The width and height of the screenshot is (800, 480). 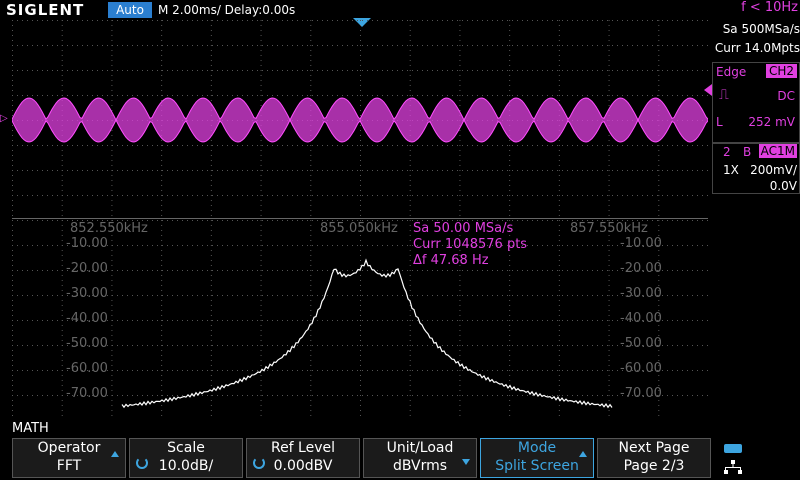 What do you see at coordinates (777, 151) in the screenshot?
I see `channel-coupling-badge: AC1M` at bounding box center [777, 151].